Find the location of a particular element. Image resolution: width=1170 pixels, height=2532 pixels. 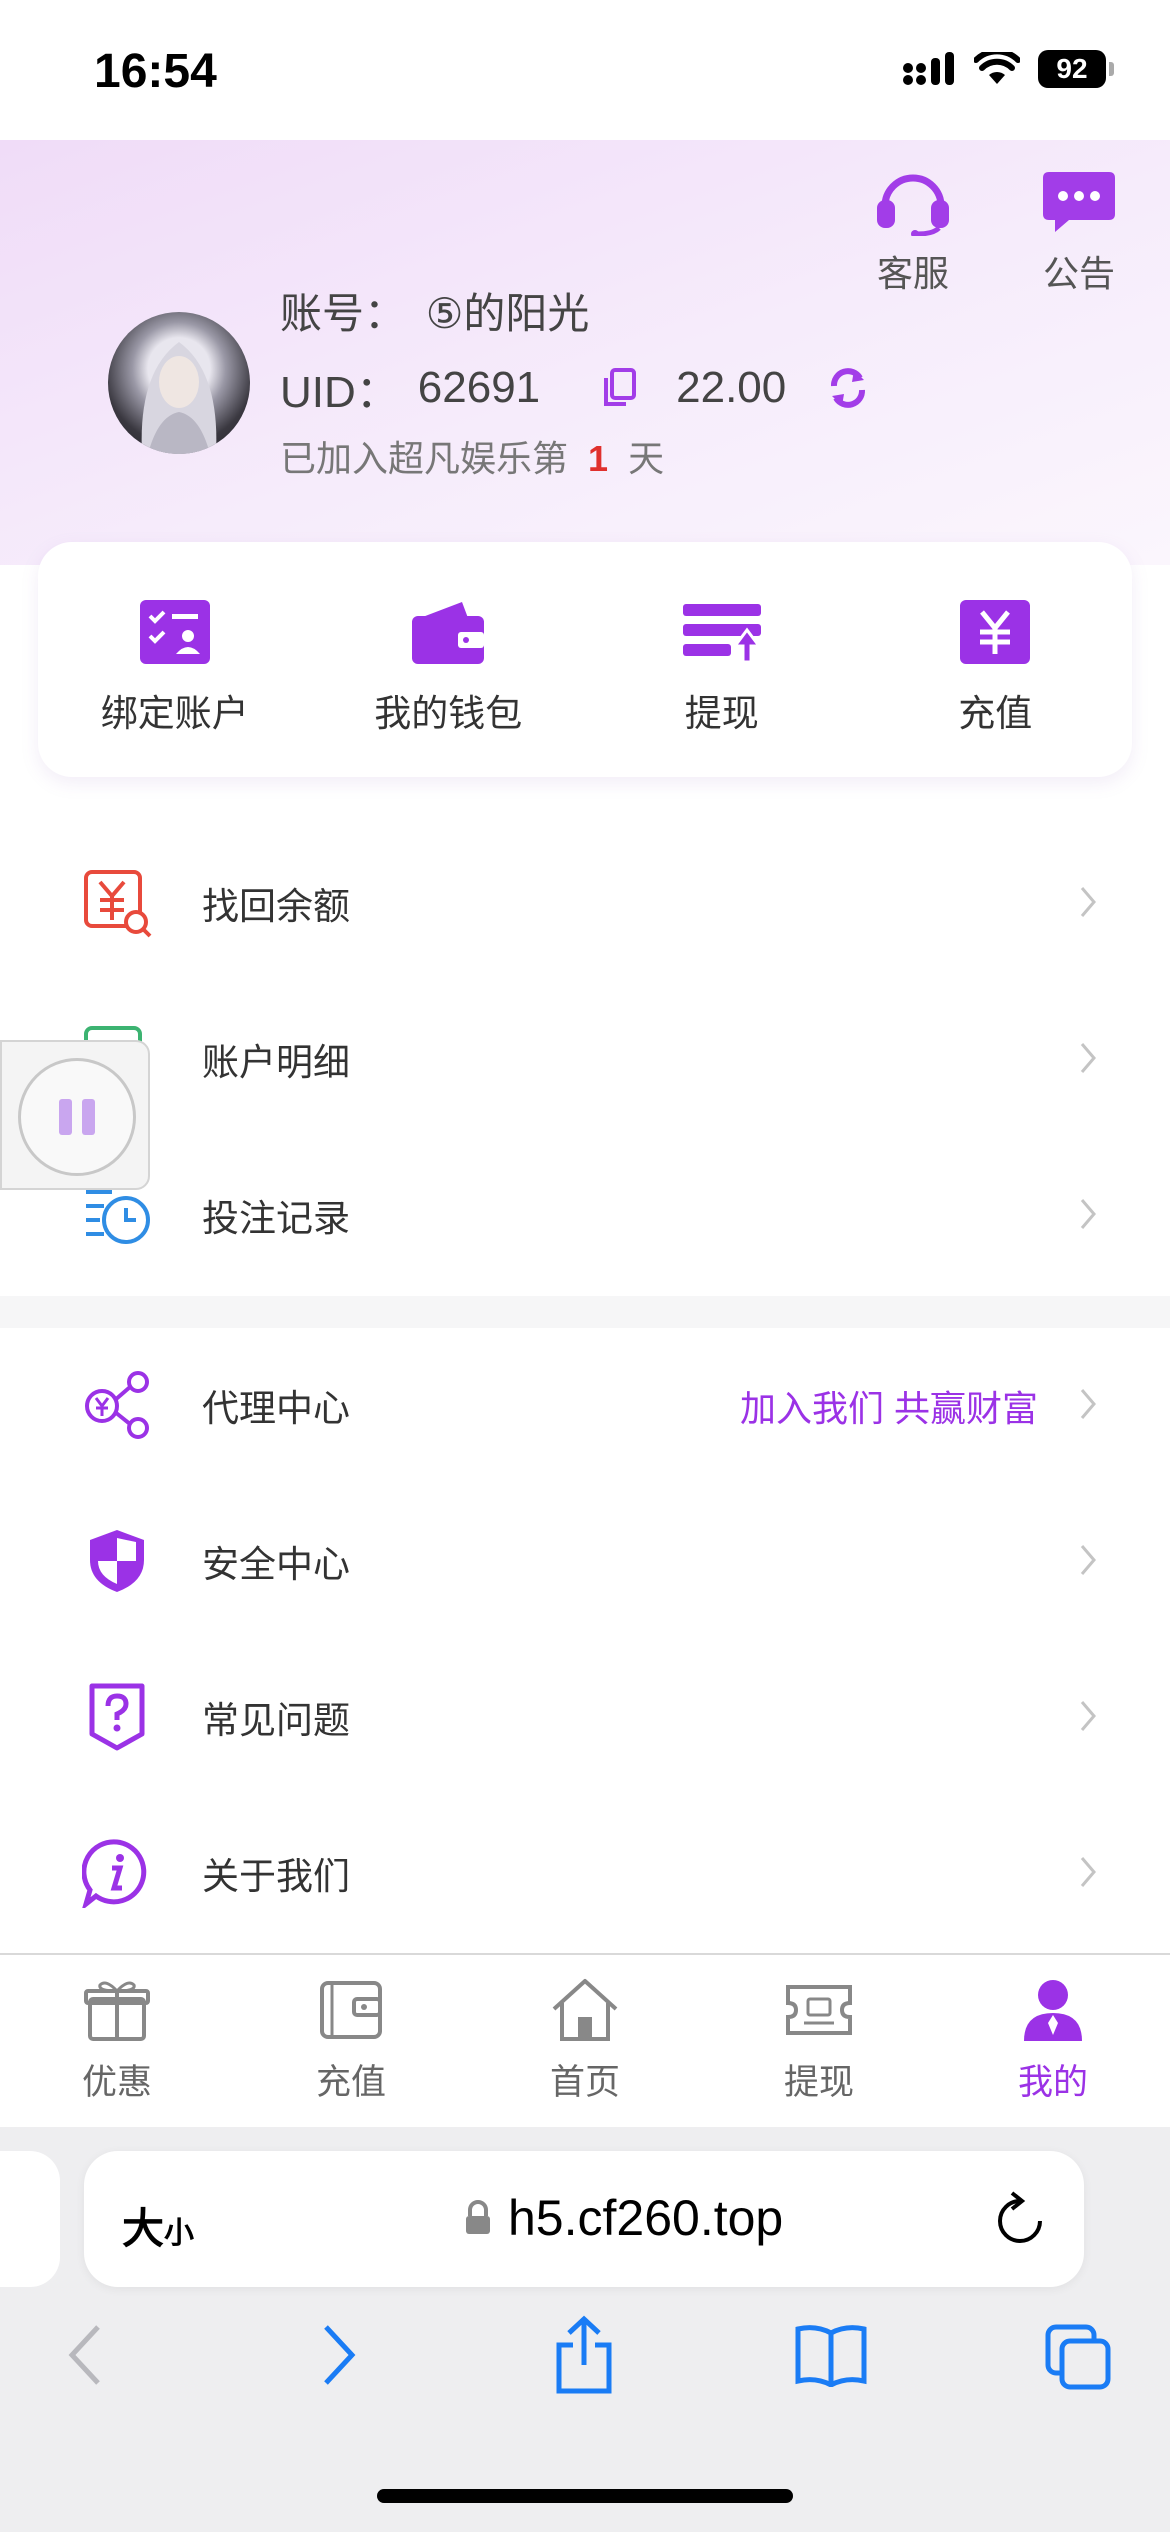

tab-home: 首页 is located at coordinates (585, 2041).